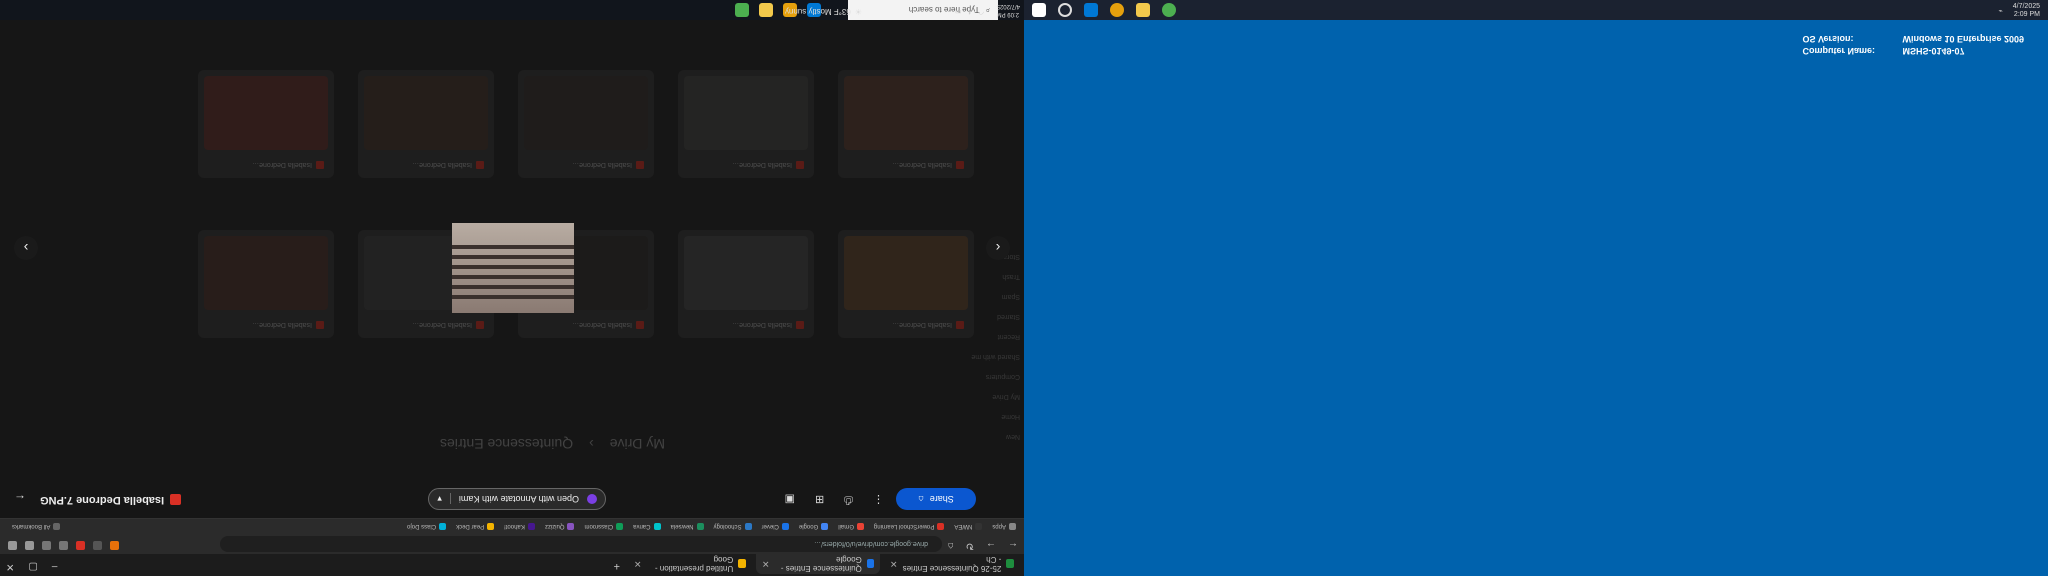  I want to click on wifi-icon: ◠, so click(981, 12).